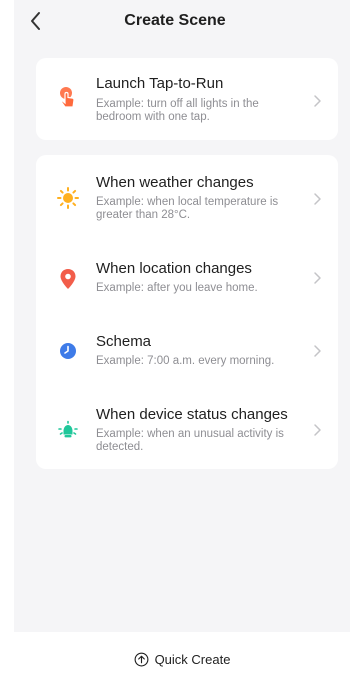  What do you see at coordinates (187, 353) in the screenshot?
I see `list-item-schema: Schema Example: 7:00 a.m. every morning.` at bounding box center [187, 353].